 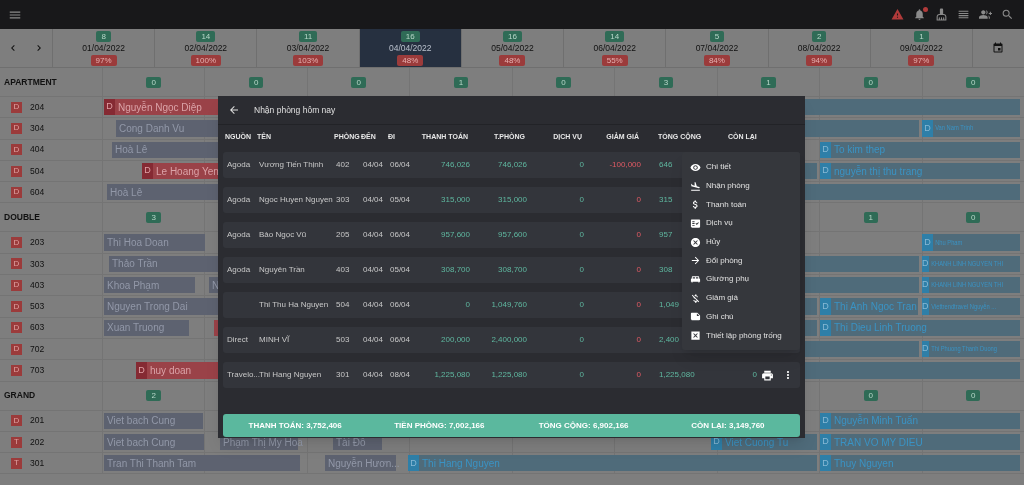 What do you see at coordinates (37, 107) in the screenshot?
I see `room-number: 204` at bounding box center [37, 107].